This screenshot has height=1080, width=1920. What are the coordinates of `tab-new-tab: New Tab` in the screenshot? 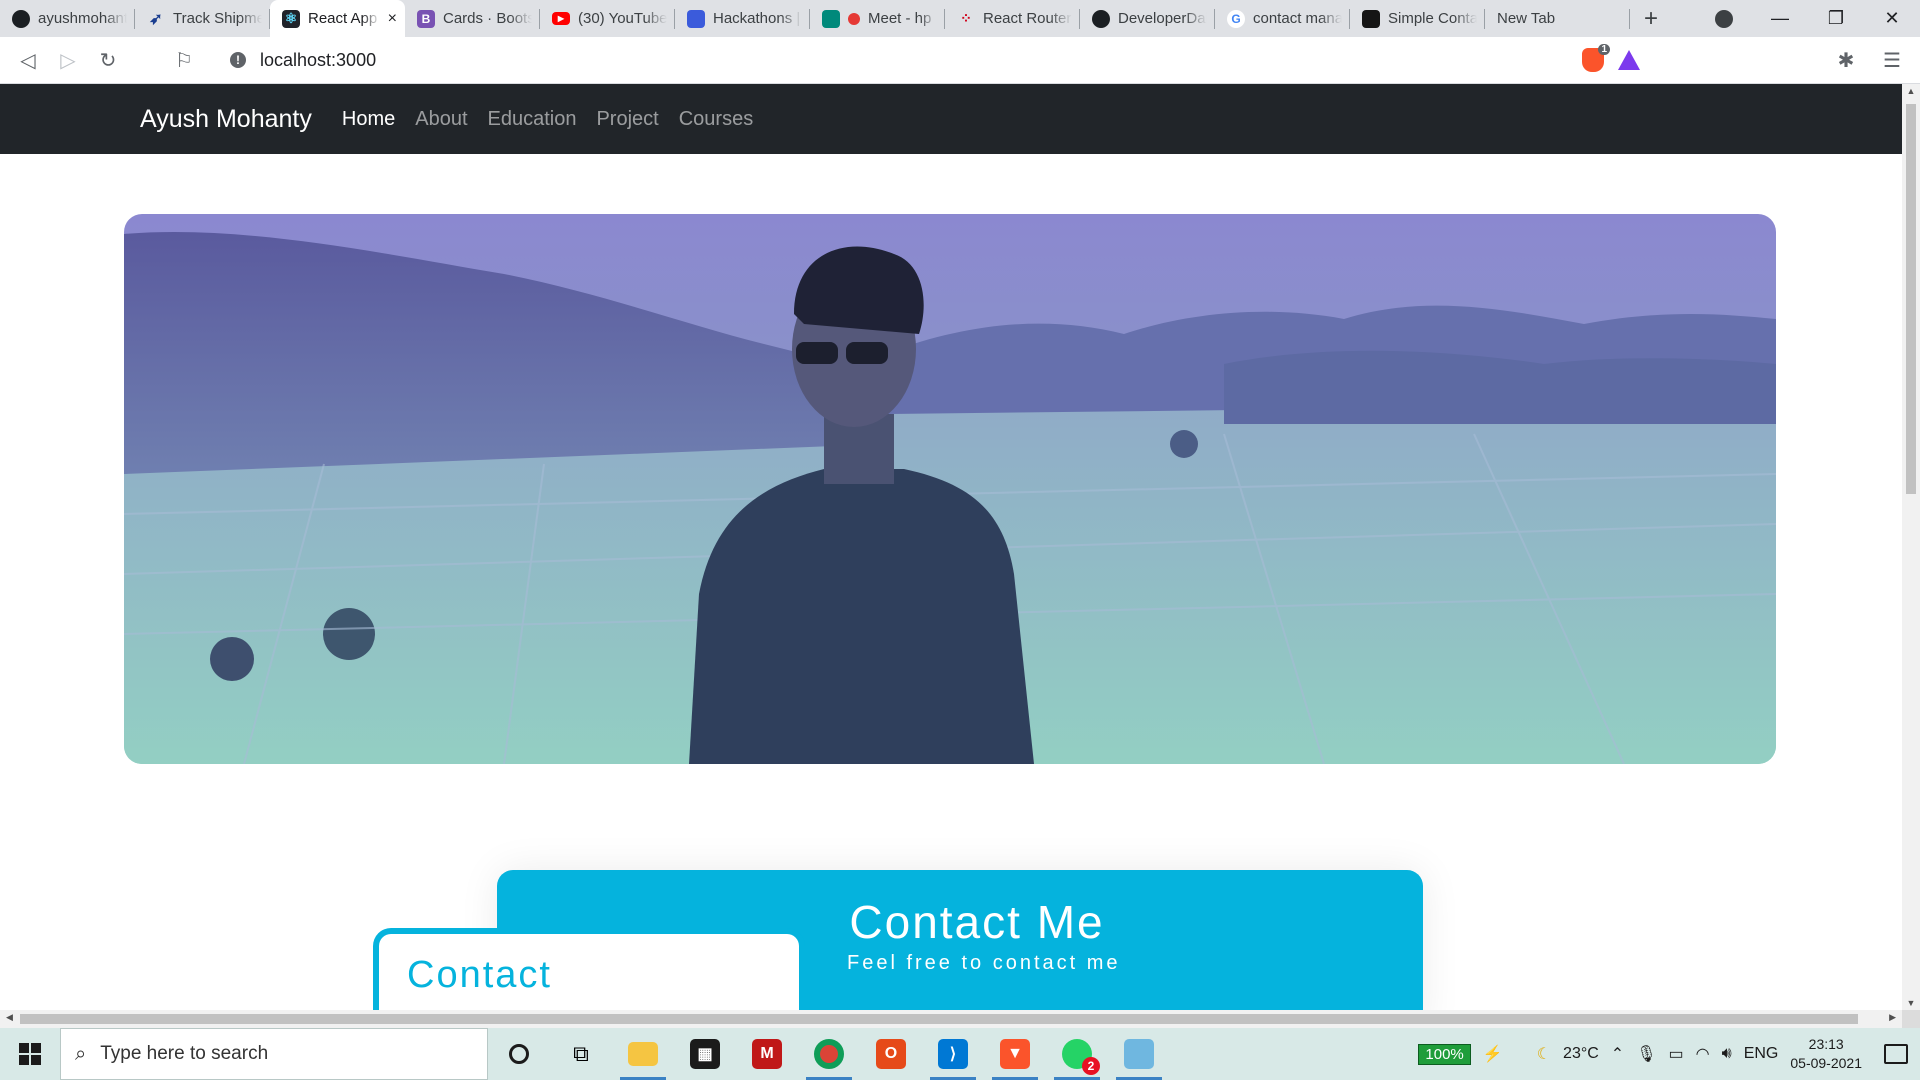 It's located at (1557, 18).